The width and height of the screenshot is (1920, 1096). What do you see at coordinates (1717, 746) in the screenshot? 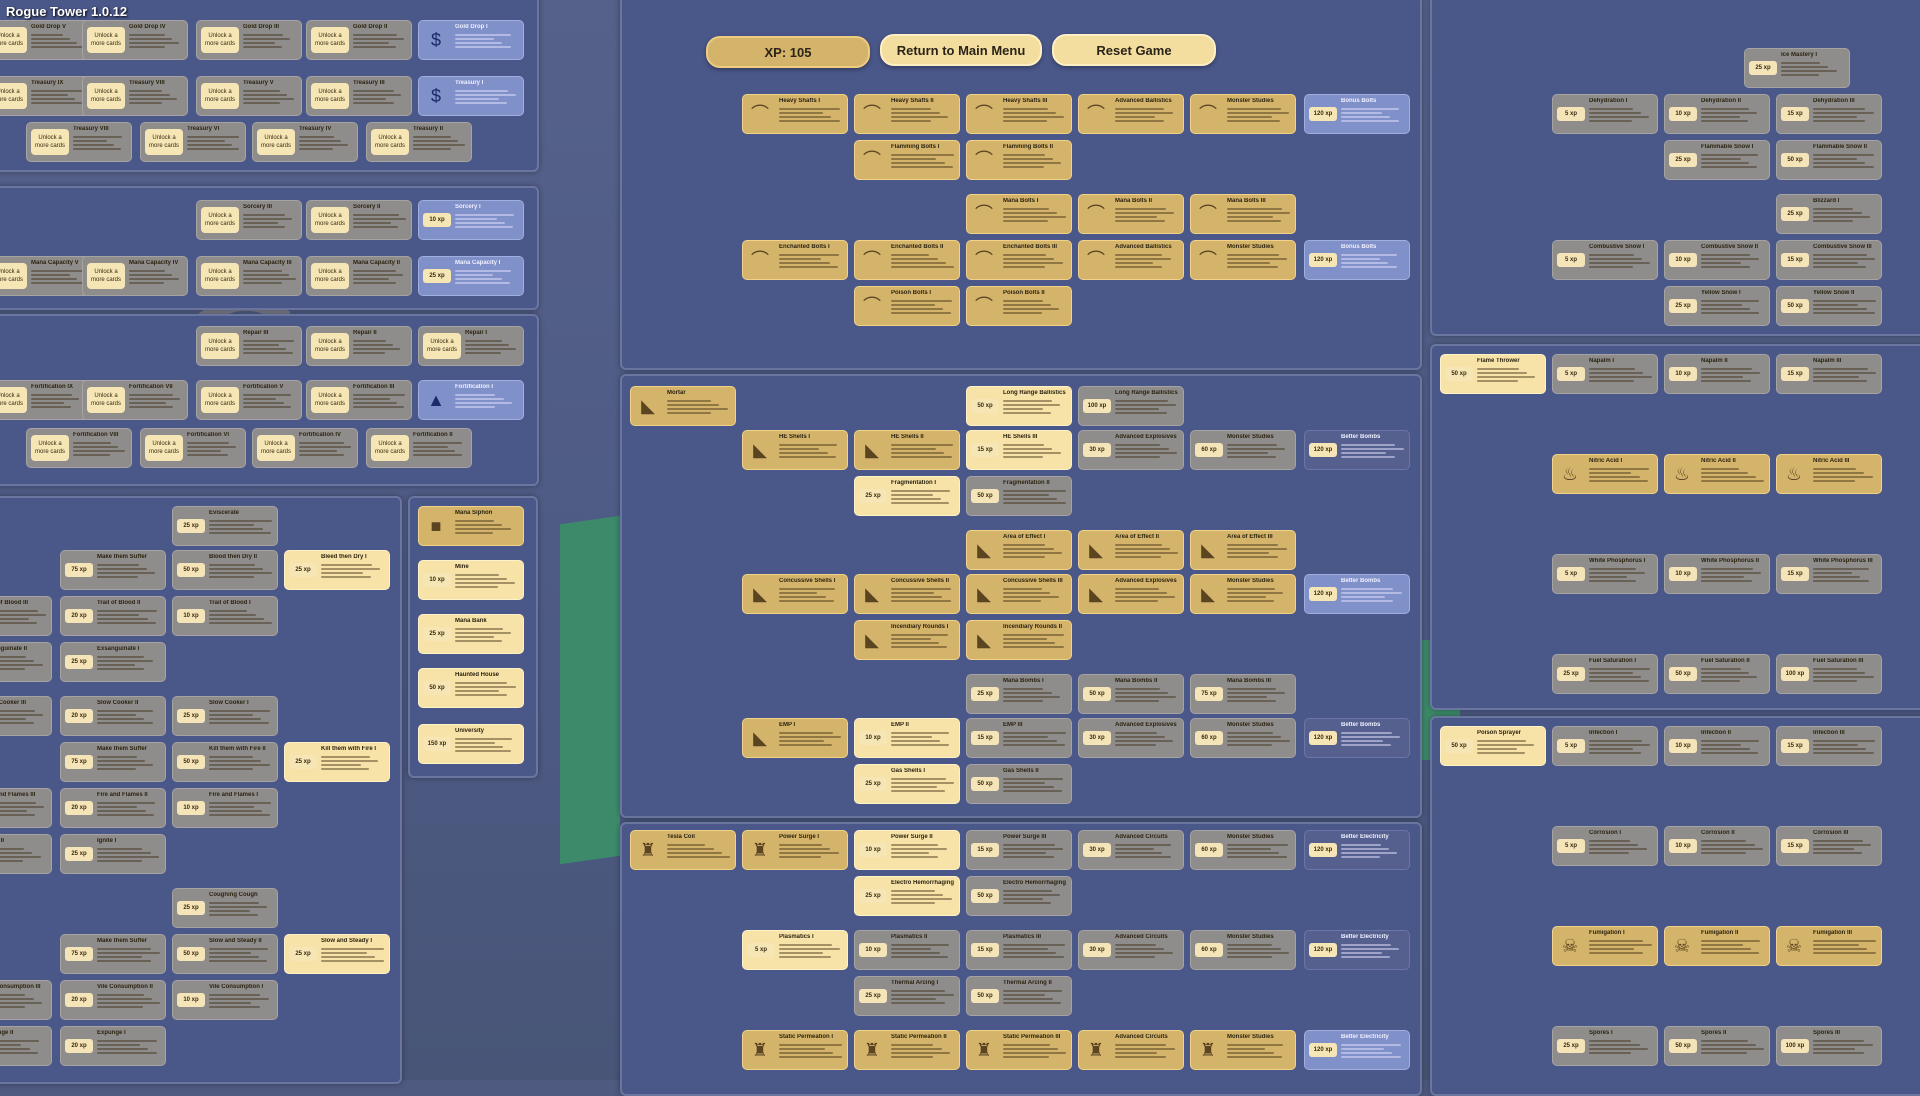
I see `upgrade-card: 10 xp Infection II` at bounding box center [1717, 746].